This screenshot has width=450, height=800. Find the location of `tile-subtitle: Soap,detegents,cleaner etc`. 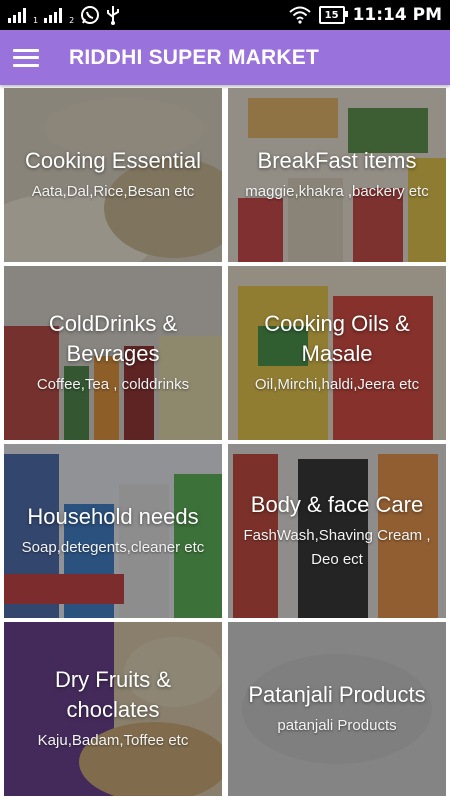

tile-subtitle: Soap,detegents,cleaner etc is located at coordinates (113, 547).